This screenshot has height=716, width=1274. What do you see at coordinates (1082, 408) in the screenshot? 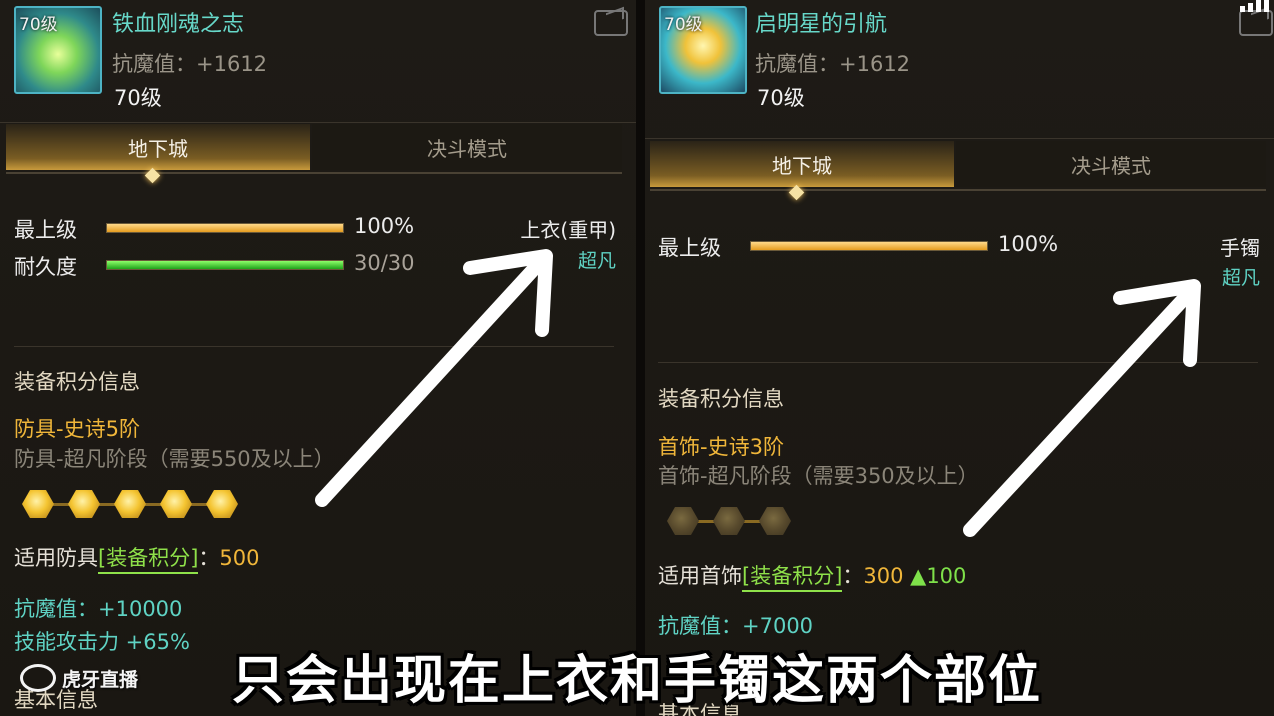
I see `arrow-to-bracelet-slot-icon` at bounding box center [1082, 408].